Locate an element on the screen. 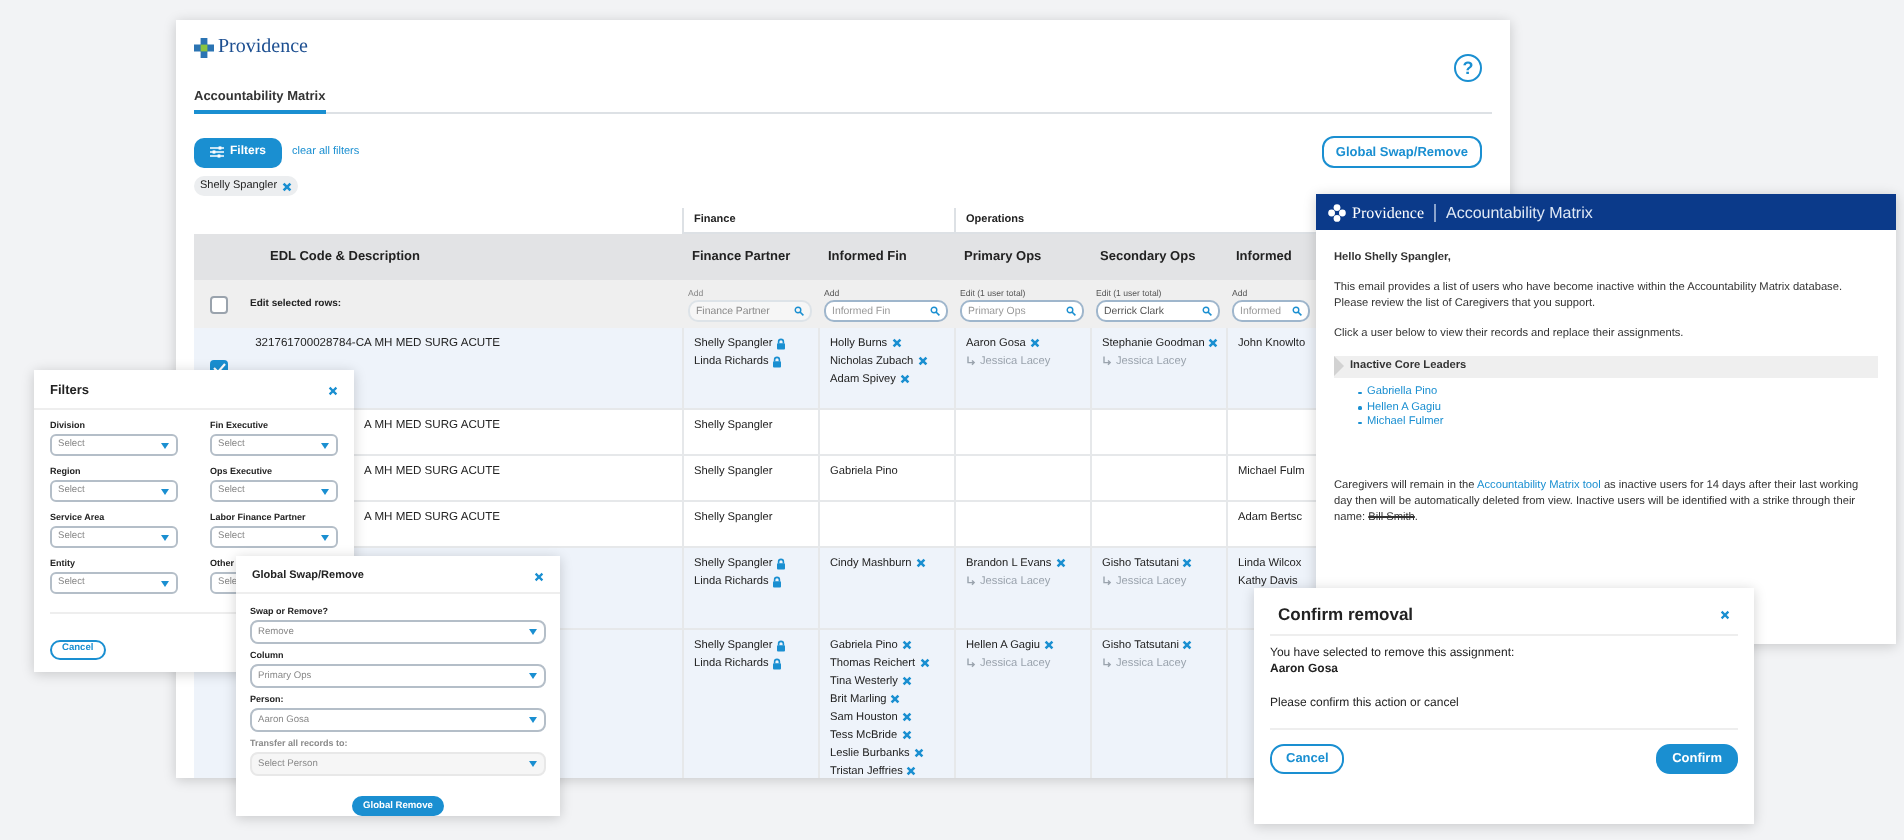 This screenshot has height=840, width=1904. logo-text: Providence is located at coordinates (263, 47).